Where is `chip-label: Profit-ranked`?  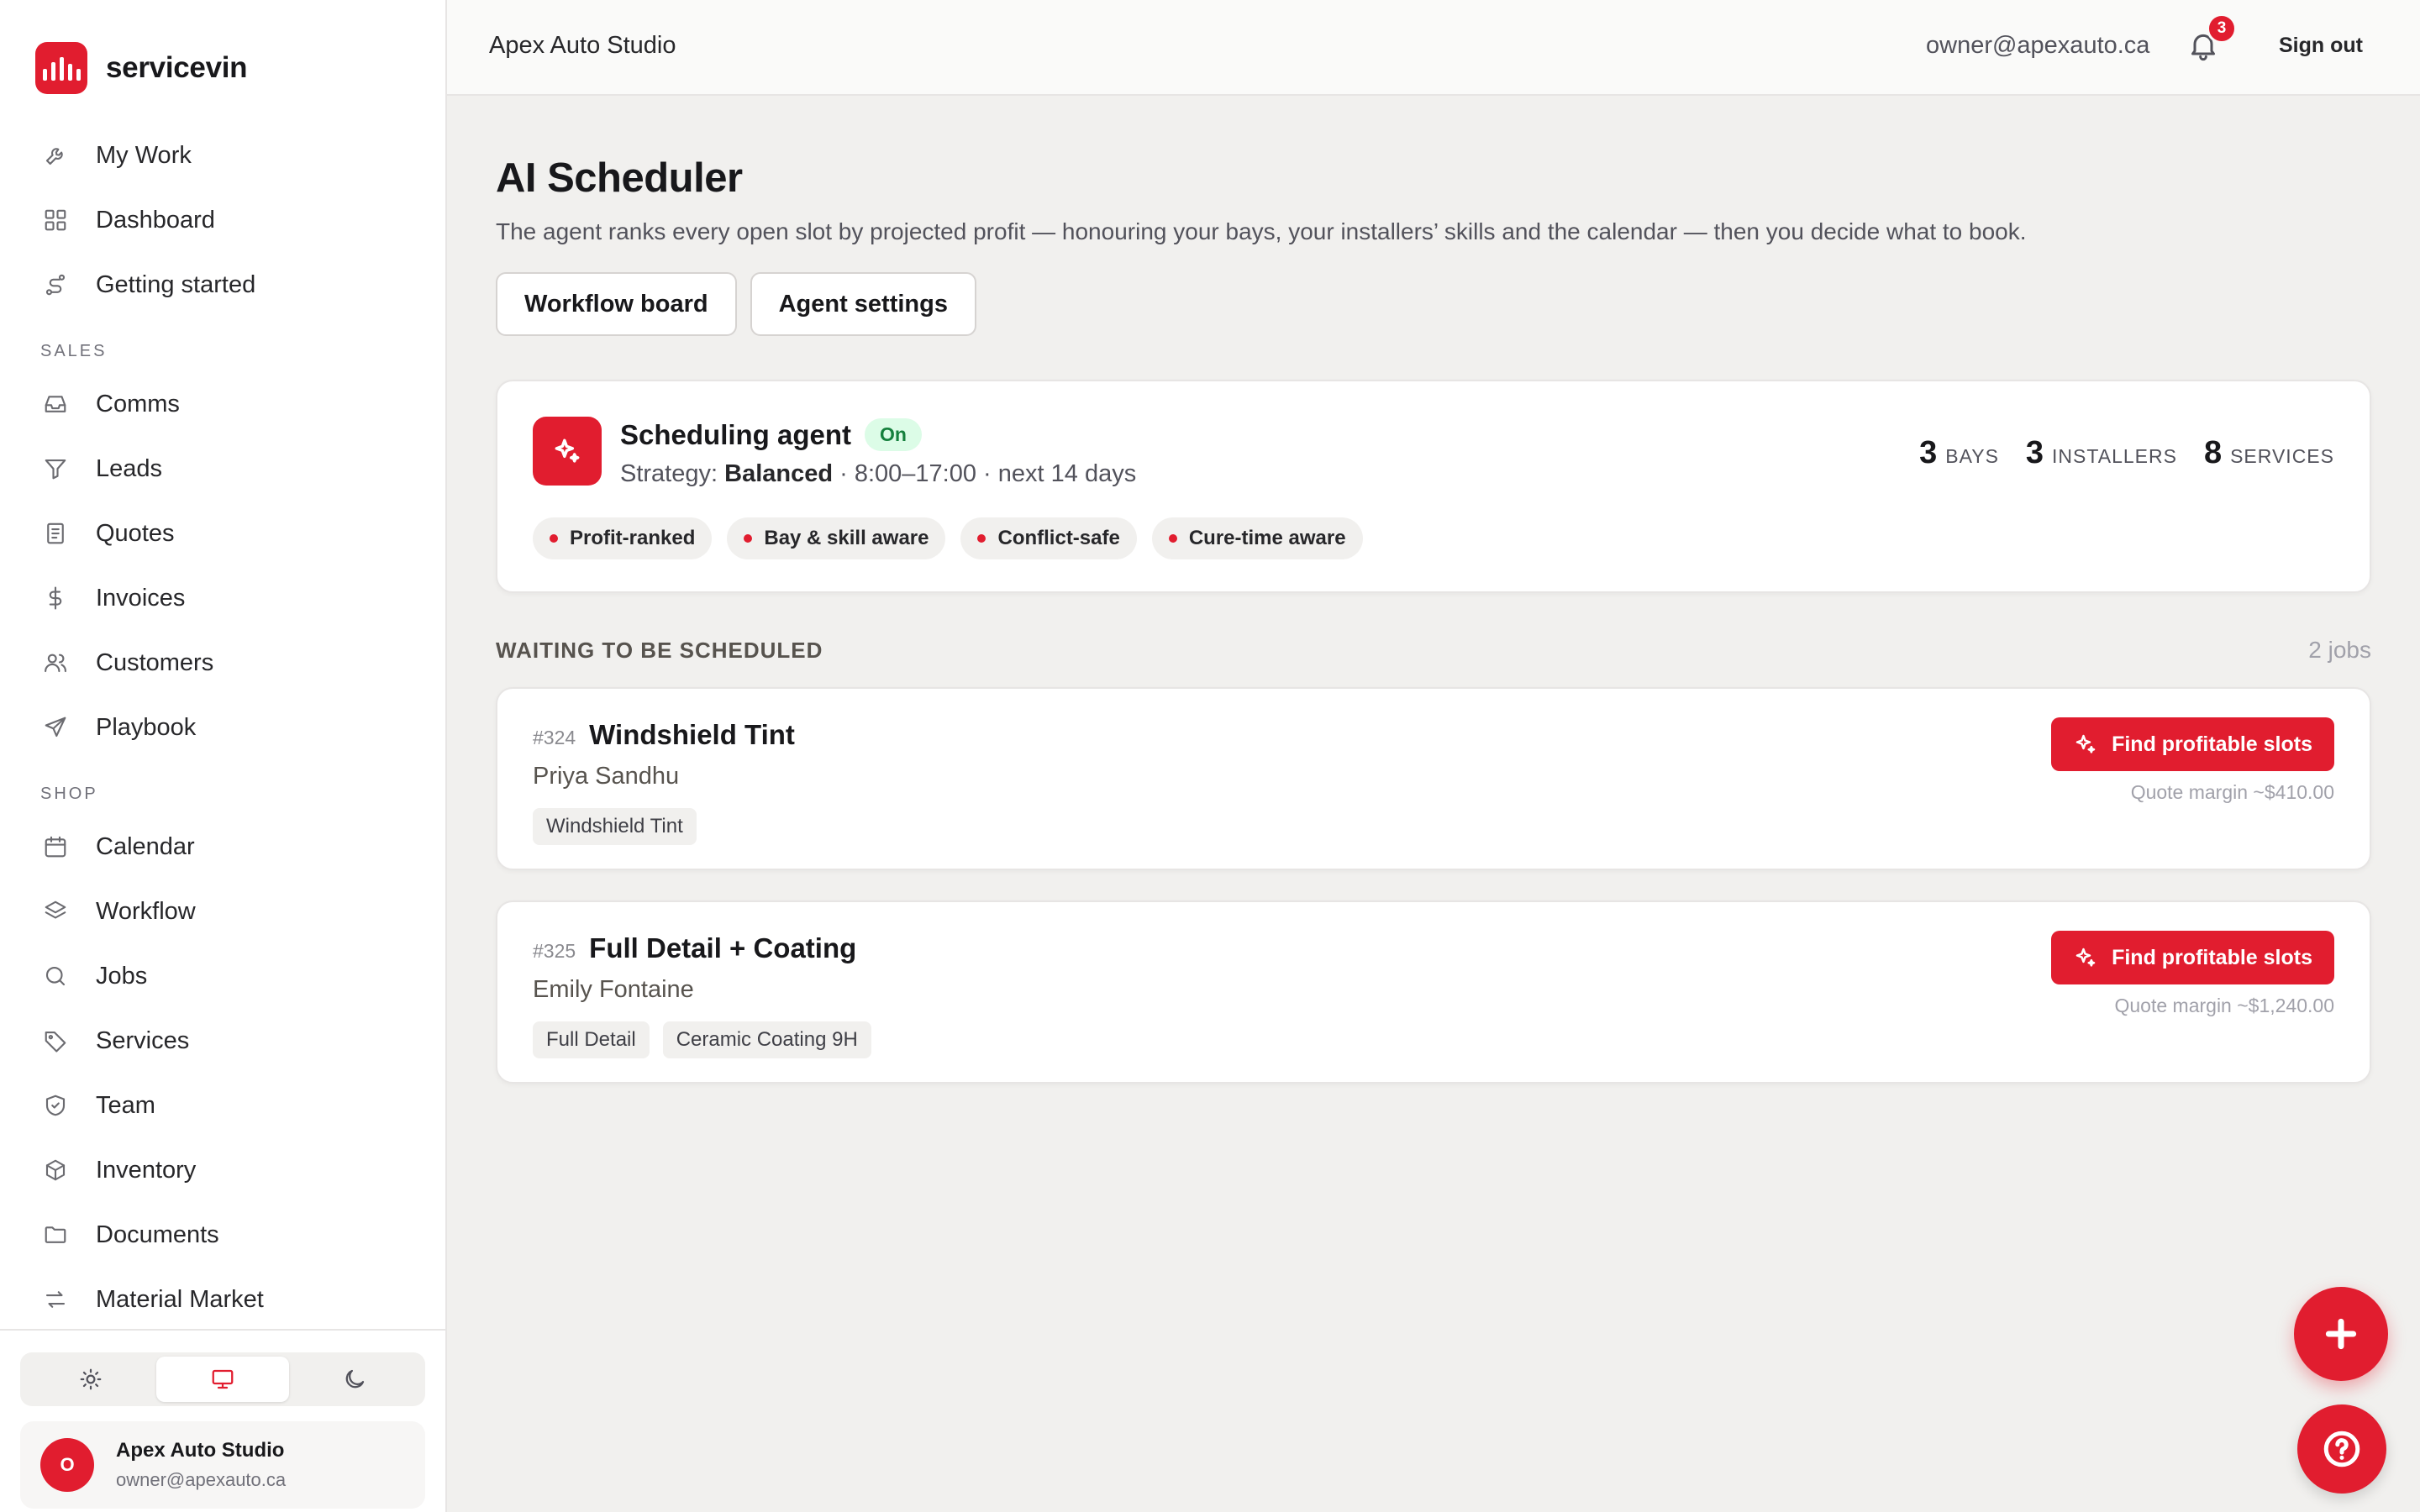 chip-label: Profit-ranked is located at coordinates (633, 538).